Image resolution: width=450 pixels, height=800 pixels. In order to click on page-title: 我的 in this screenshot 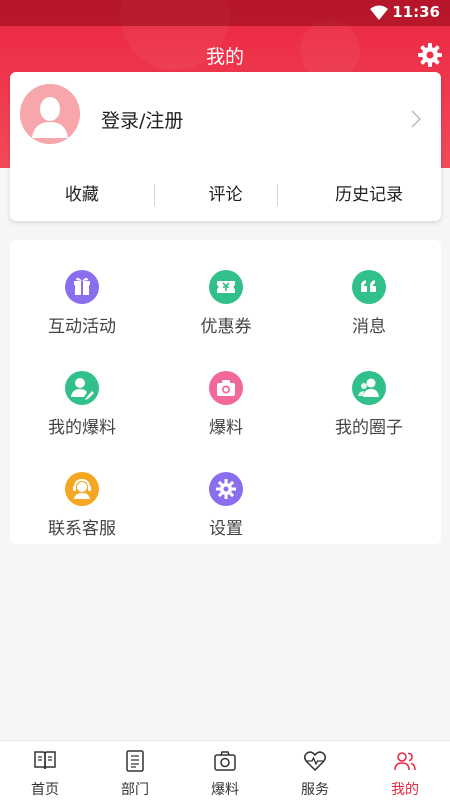, I will do `click(224, 57)`.